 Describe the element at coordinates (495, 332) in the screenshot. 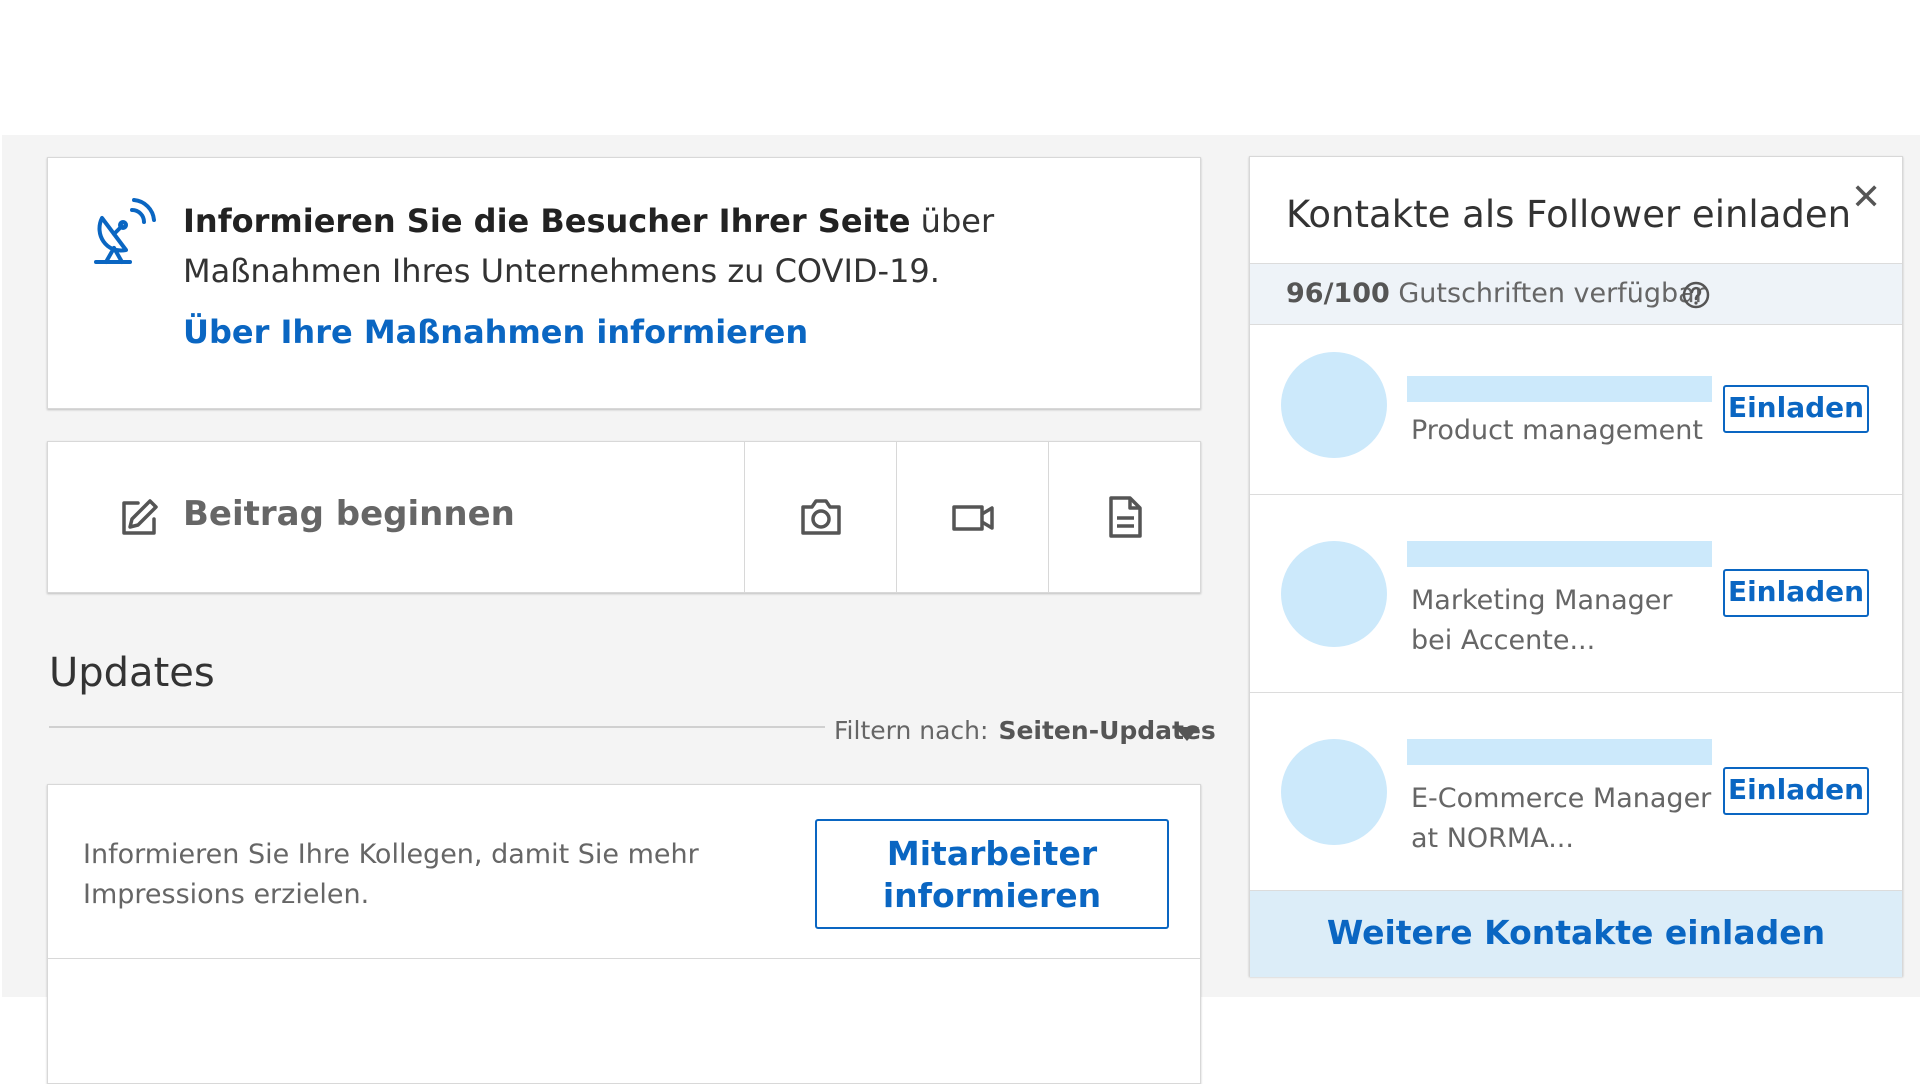

I see `covid-measures-link: Über Ihre Maßnahmen informieren` at that location.